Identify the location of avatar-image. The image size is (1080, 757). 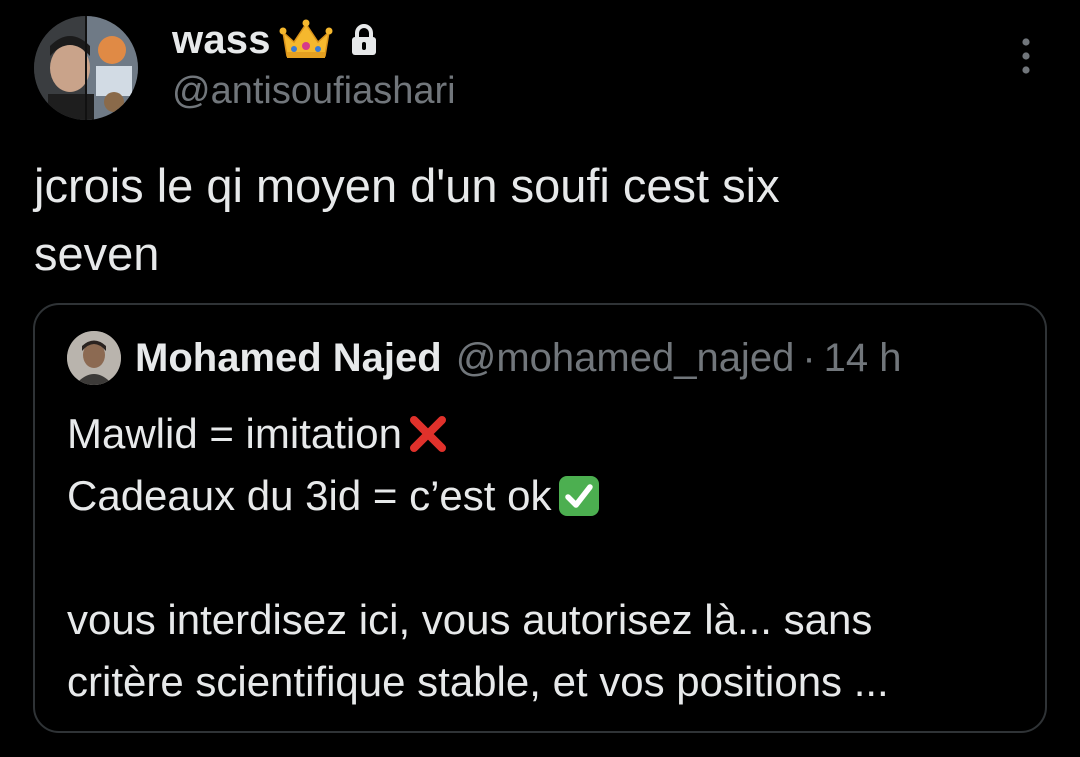
(86, 68).